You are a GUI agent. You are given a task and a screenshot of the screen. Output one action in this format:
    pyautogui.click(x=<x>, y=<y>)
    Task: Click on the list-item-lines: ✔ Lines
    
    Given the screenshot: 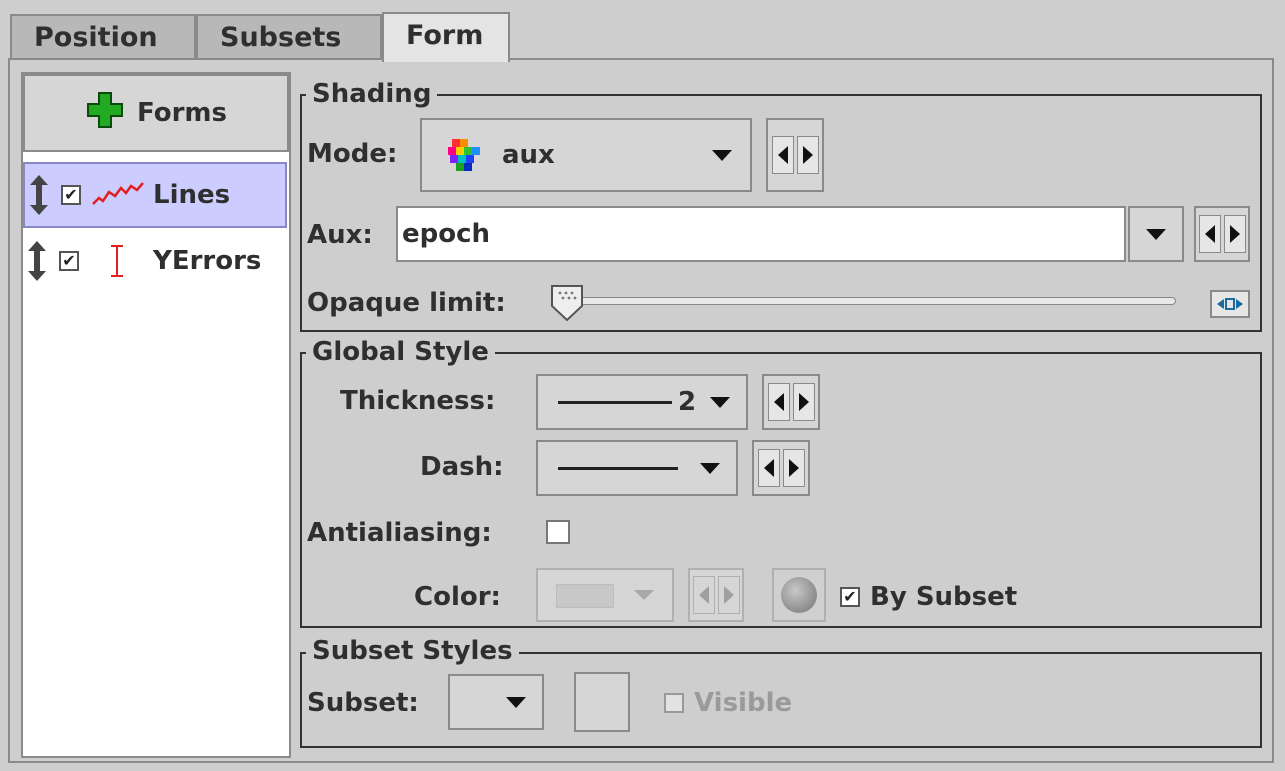 What is the action you would take?
    pyautogui.click(x=155, y=195)
    